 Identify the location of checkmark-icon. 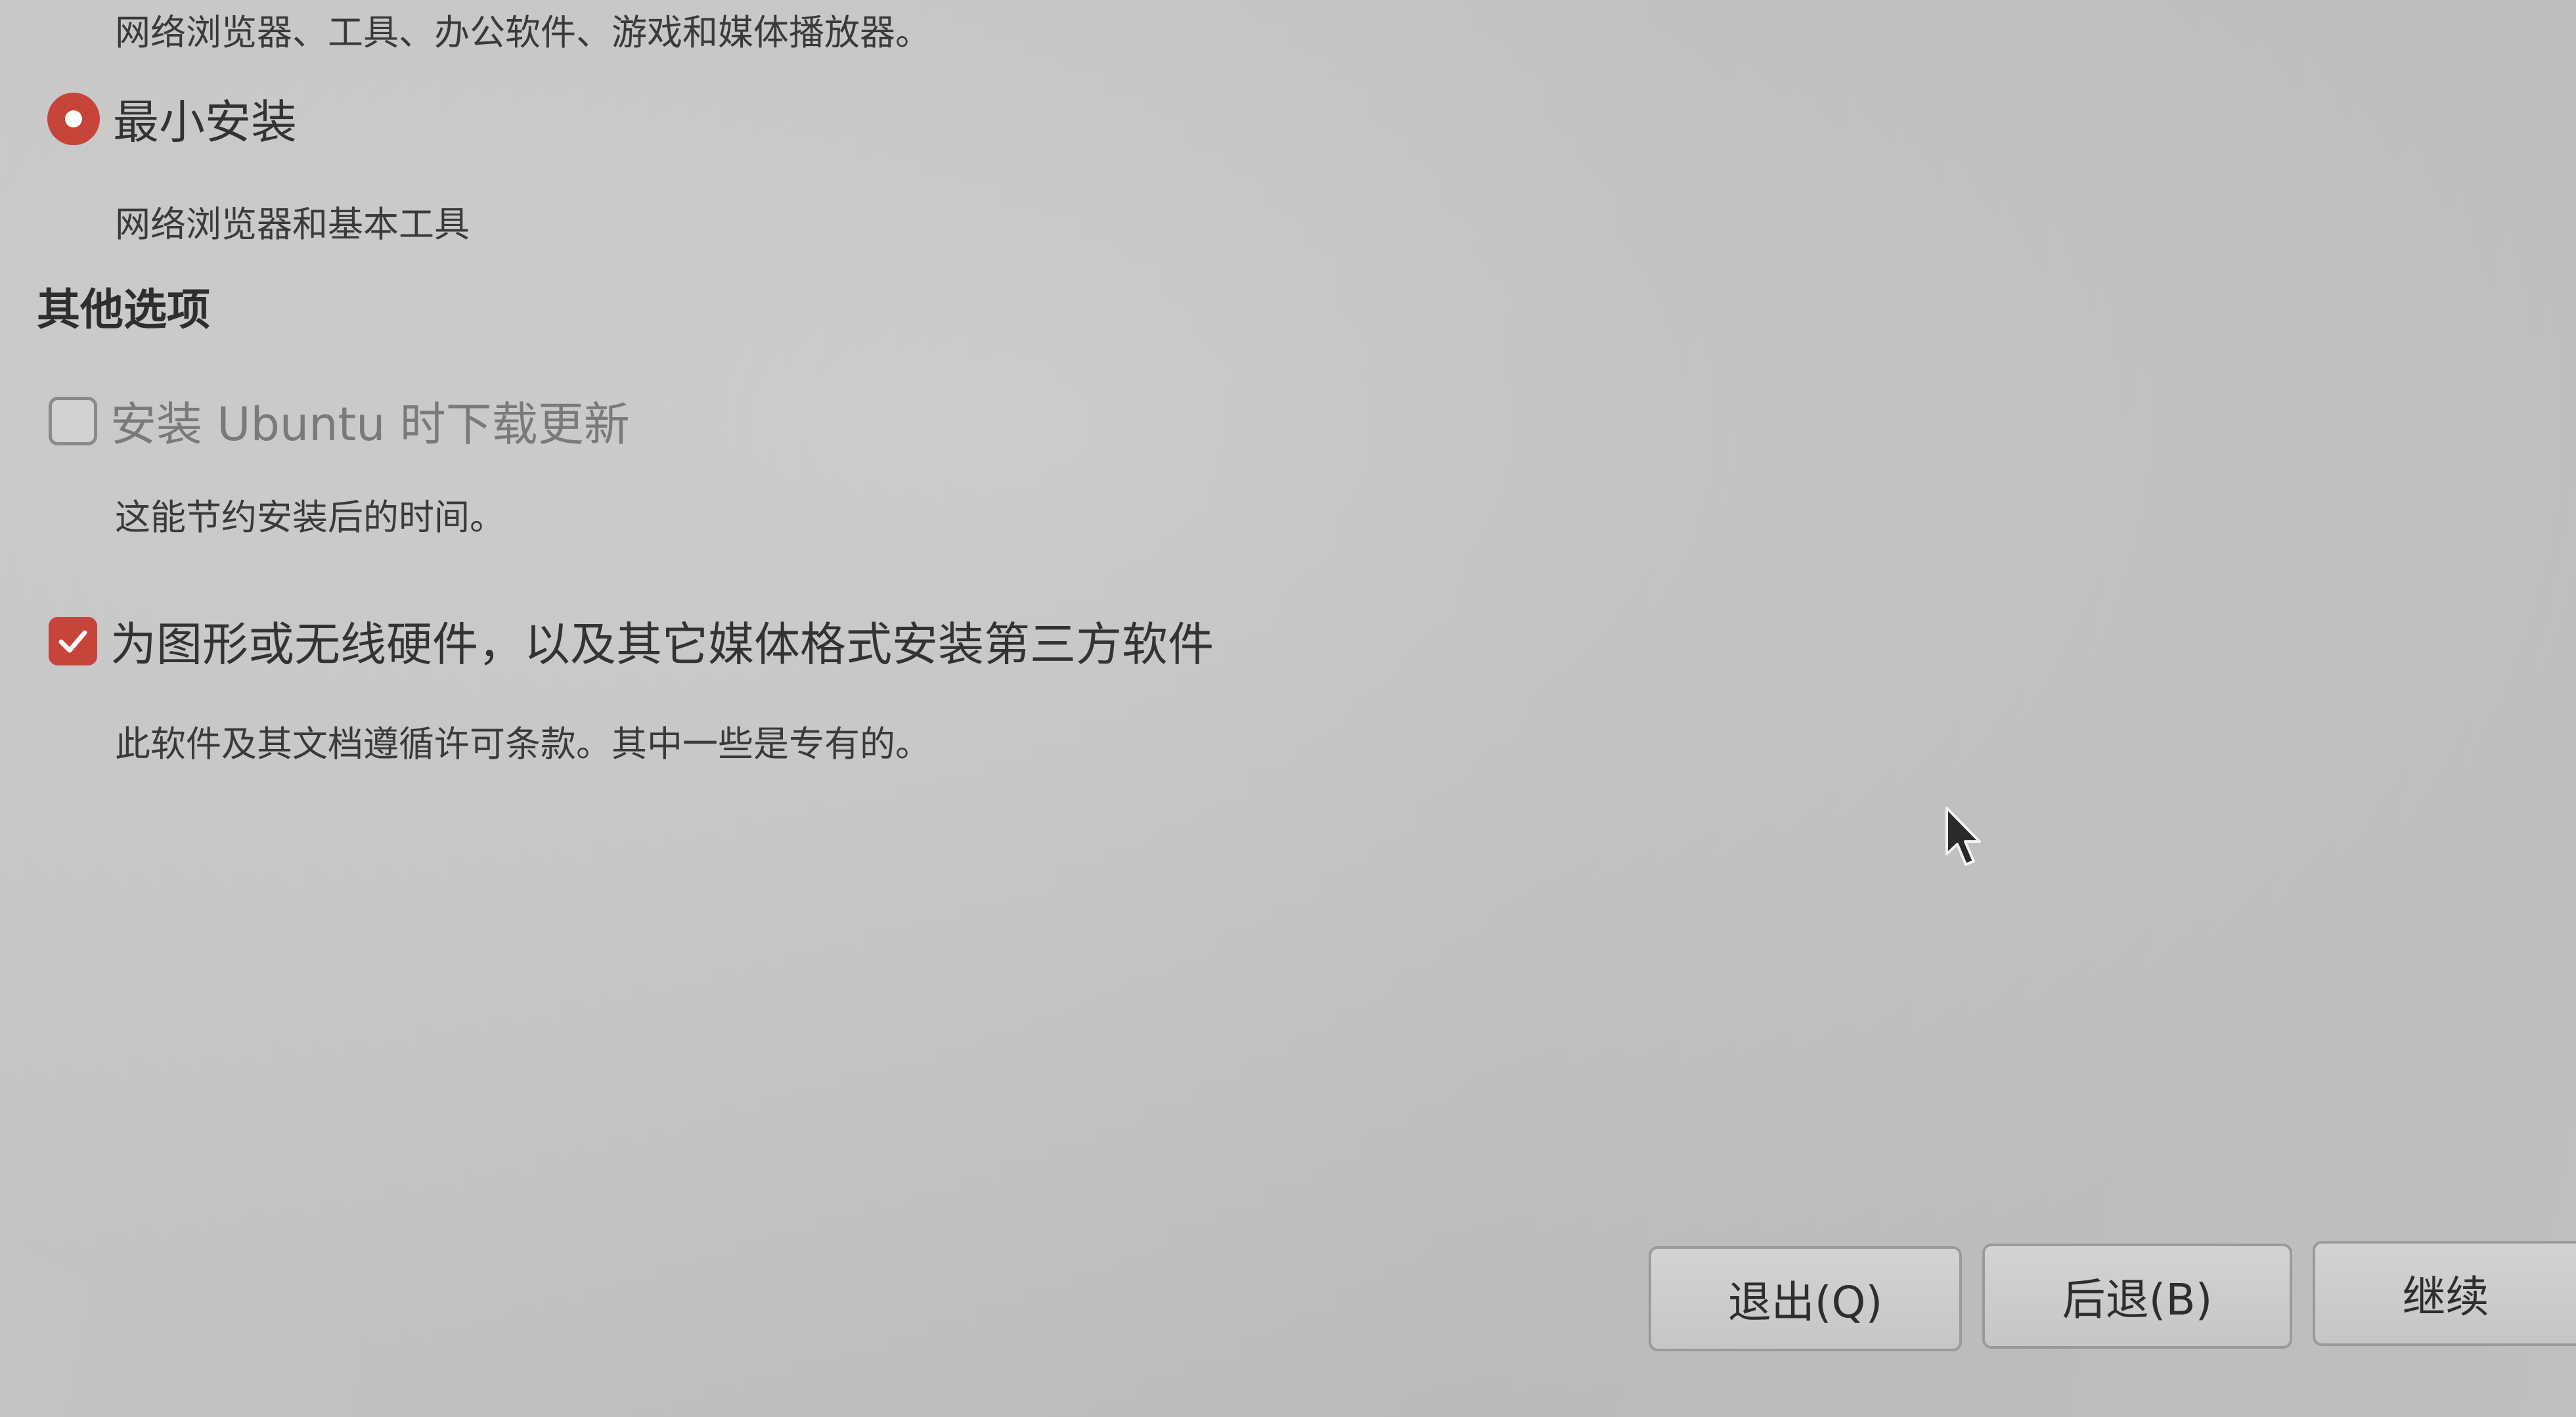
(72, 641).